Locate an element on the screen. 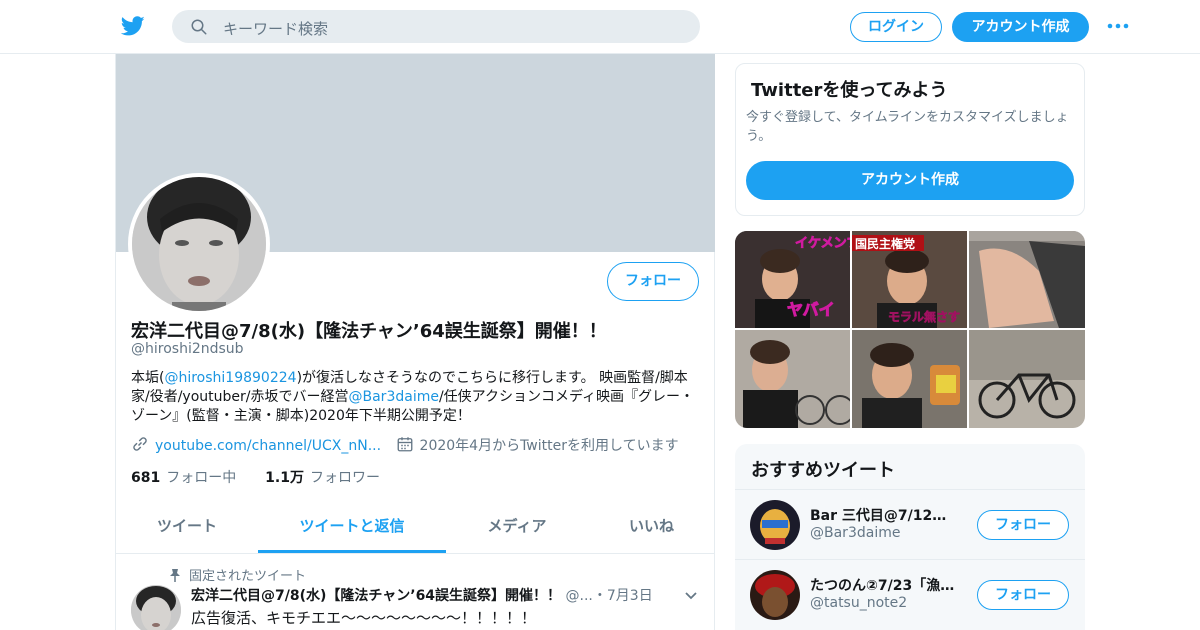 This screenshot has width=1200, height=630. pinned-indicator: 固定されたツイート is located at coordinates (237, 574).